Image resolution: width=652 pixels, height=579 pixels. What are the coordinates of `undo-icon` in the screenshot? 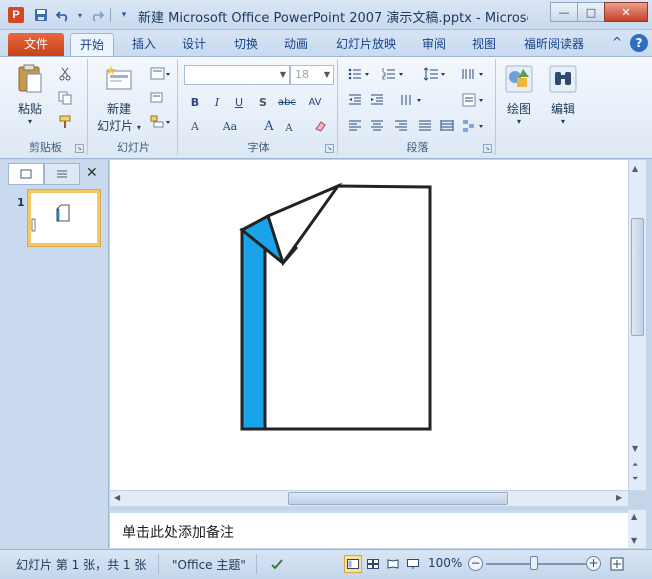 It's located at (63, 15).